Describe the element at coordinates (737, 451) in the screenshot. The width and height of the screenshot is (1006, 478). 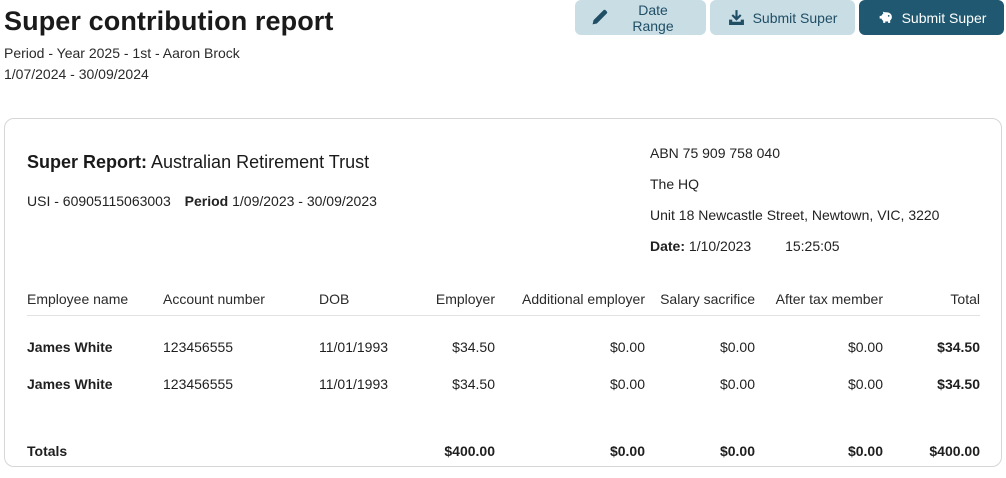
I see `total-salary-sacrifice-cell: $0.00` at that location.